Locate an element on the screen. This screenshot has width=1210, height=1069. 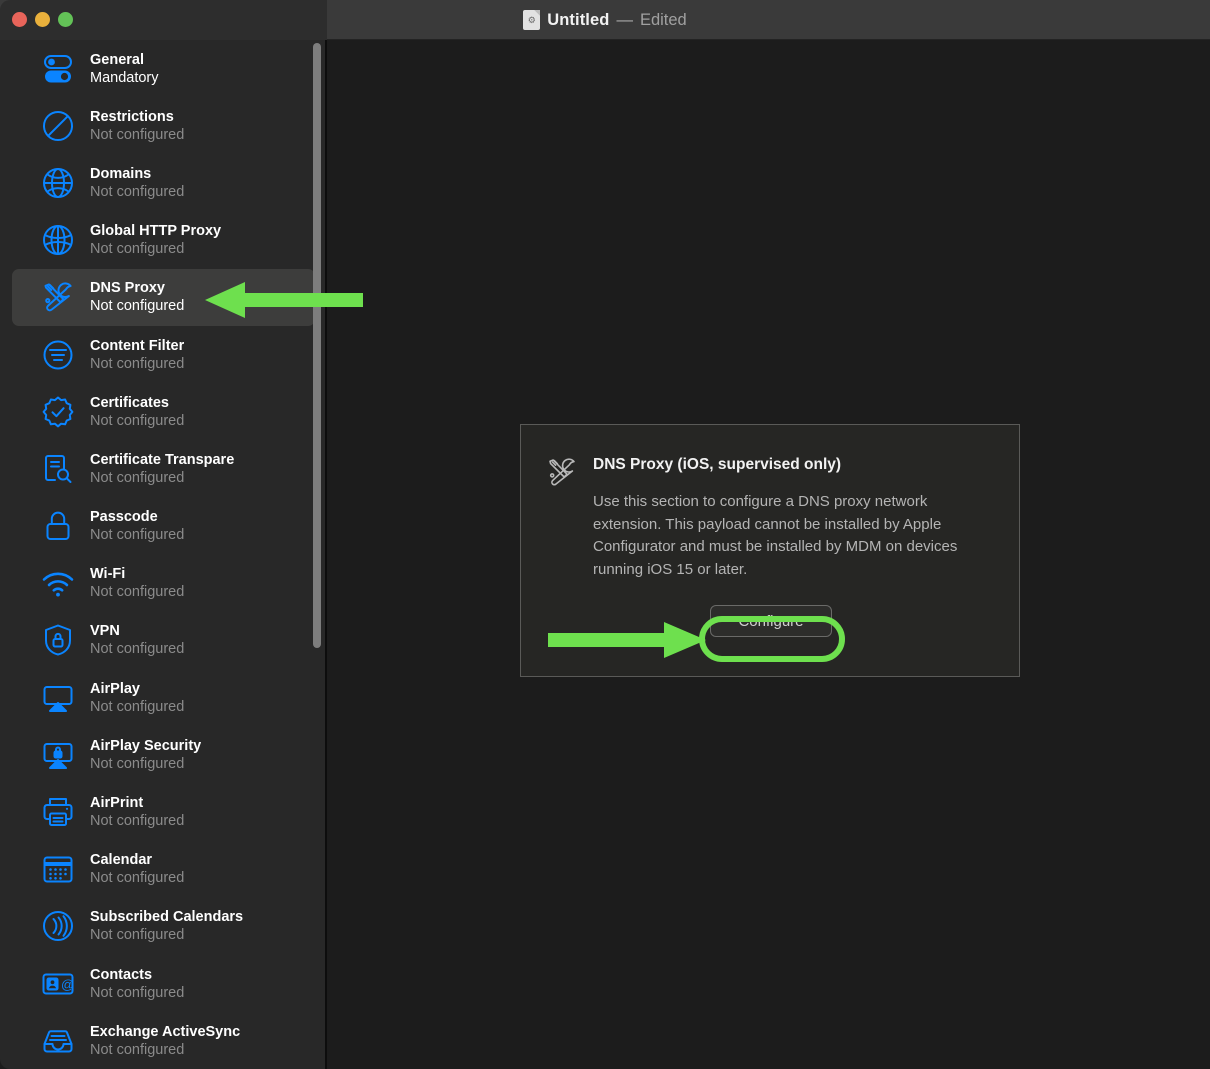
sidebar-item-label: Calendar is located at coordinates (121, 860).